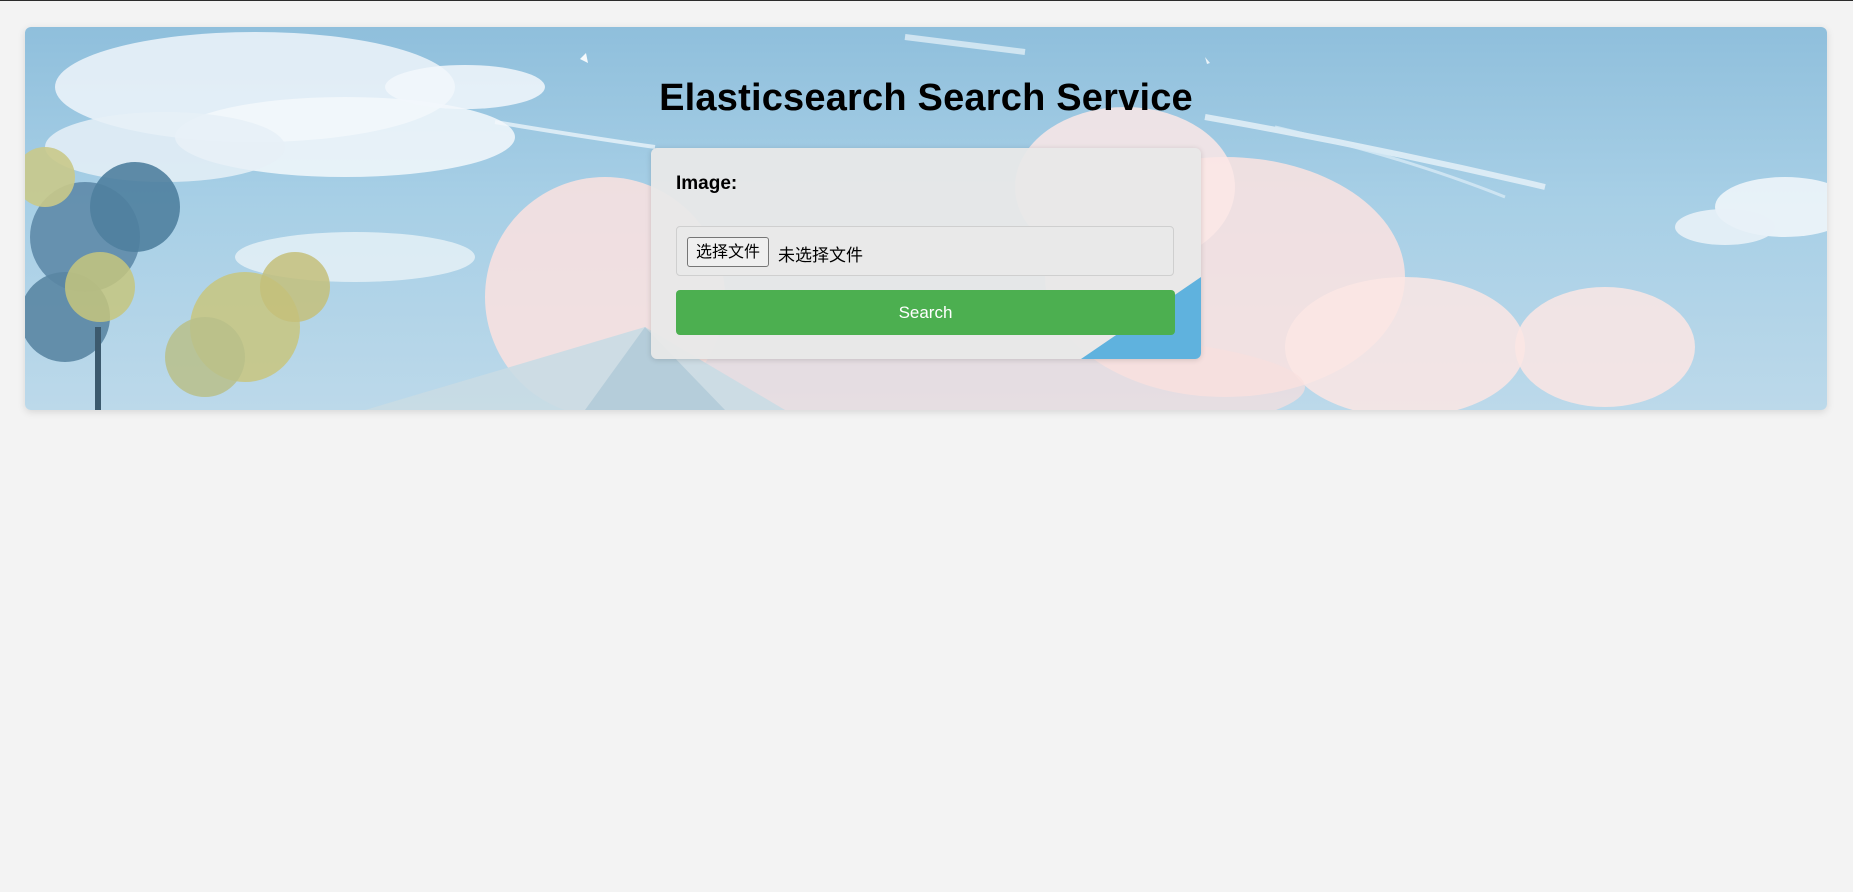 This screenshot has height=892, width=1853. What do you see at coordinates (728, 252) in the screenshot?
I see `choose-file-button: 选择文件` at bounding box center [728, 252].